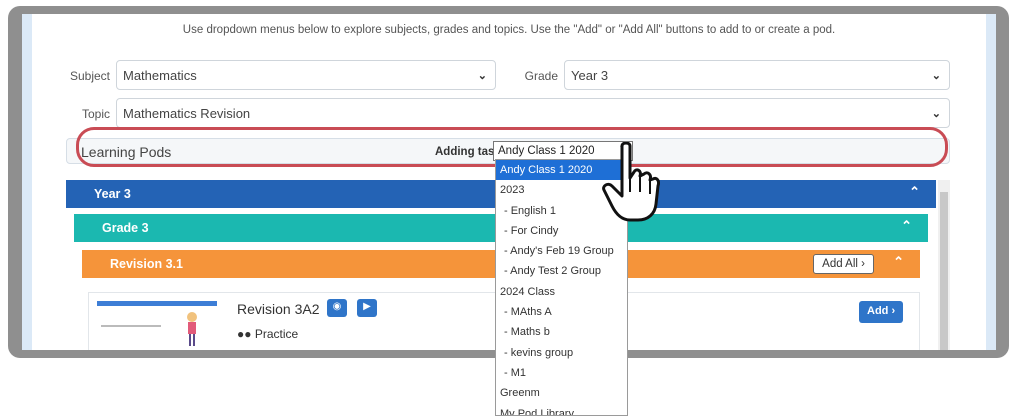 This screenshot has width=1016, height=416. I want to click on dropdown-option: - Andy's Feb 19 Group, so click(561, 251).